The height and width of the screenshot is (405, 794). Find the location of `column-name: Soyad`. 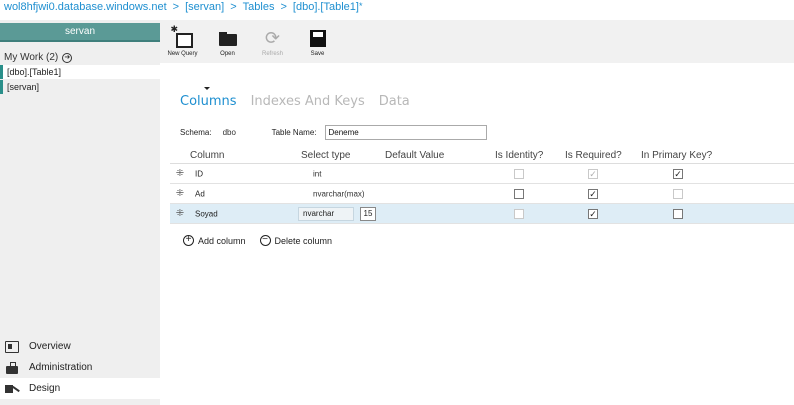

column-name: Soyad is located at coordinates (206, 213).